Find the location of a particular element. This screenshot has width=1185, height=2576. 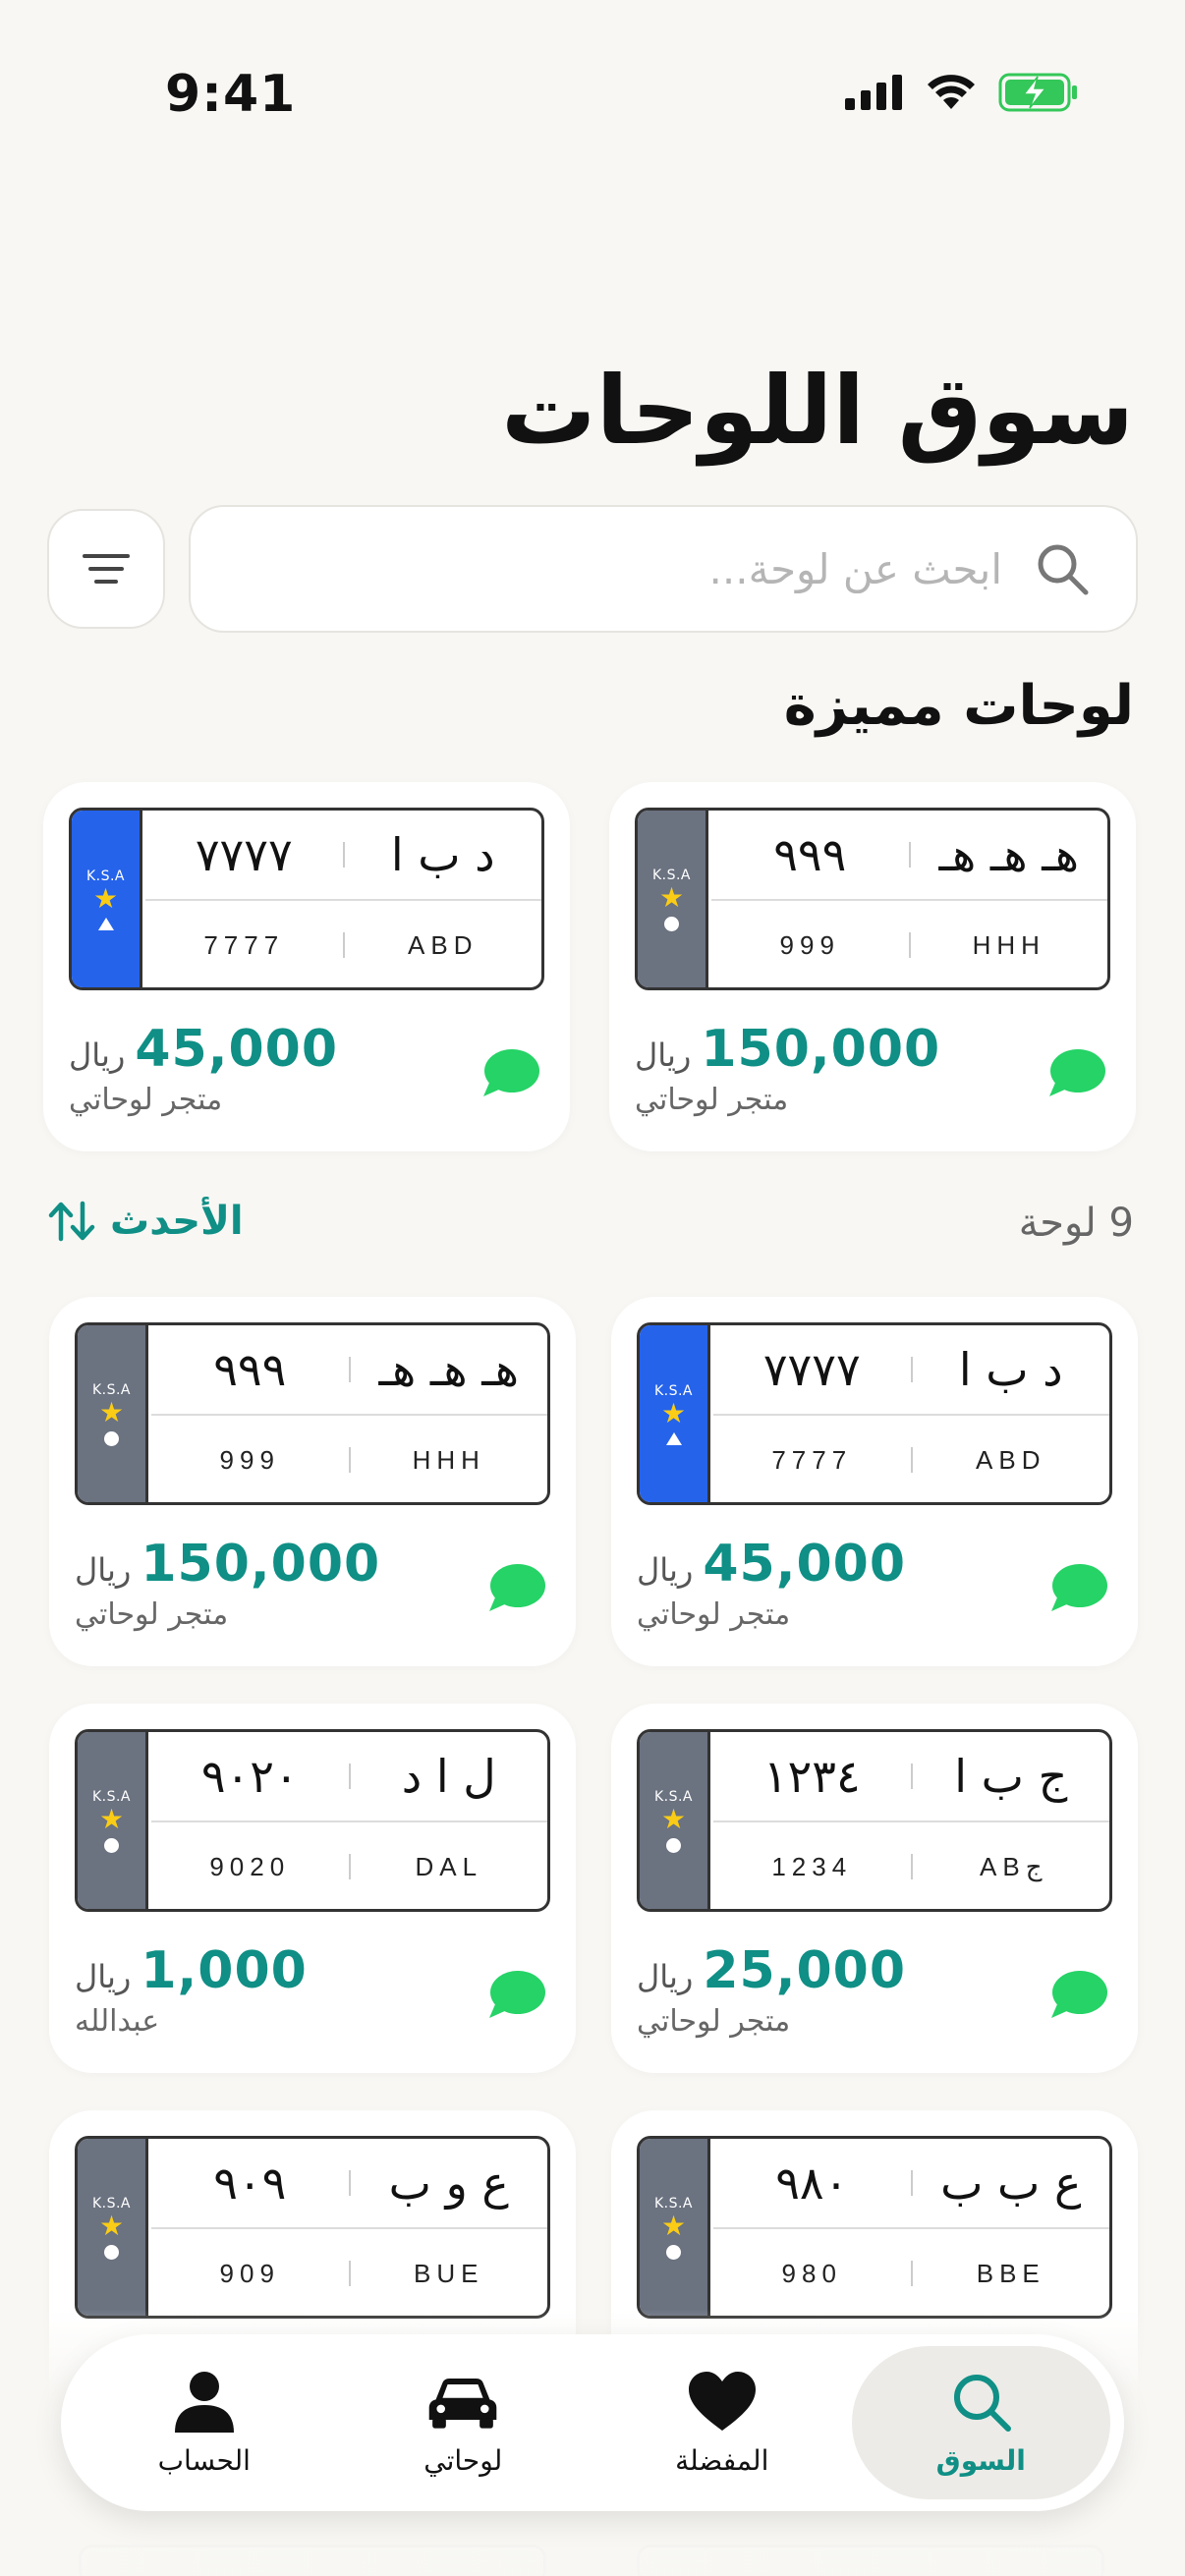

listing-card: K.S.A ★ ٧٧٧٧ د ب ا 7777 ABD ريال 45,000 is located at coordinates (875, 1481).